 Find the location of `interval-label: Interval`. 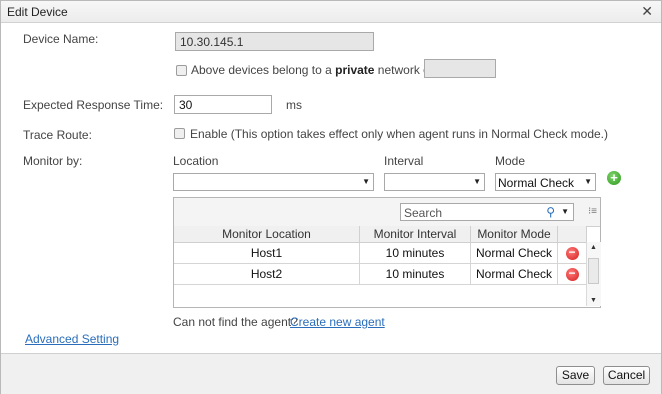

interval-label: Interval is located at coordinates (404, 161).